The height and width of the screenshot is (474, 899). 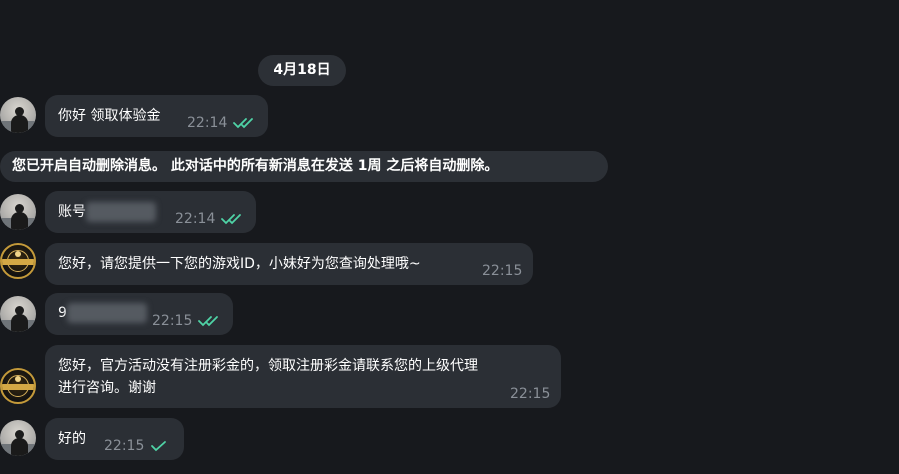 I want to click on message-bubble-4: 9 22:15, so click(x=139, y=314).